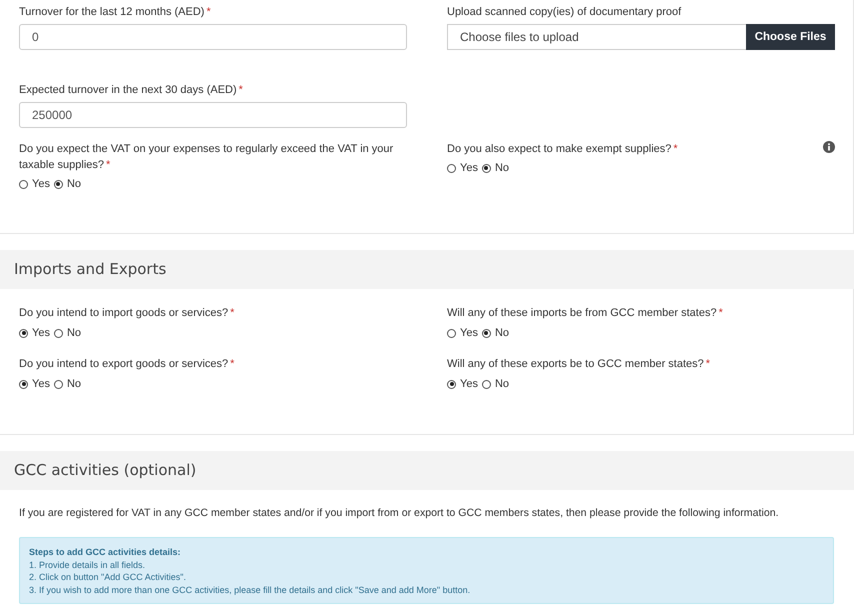  Describe the element at coordinates (126, 364) in the screenshot. I see `question-text: Do you intend to export goods or services? *` at that location.